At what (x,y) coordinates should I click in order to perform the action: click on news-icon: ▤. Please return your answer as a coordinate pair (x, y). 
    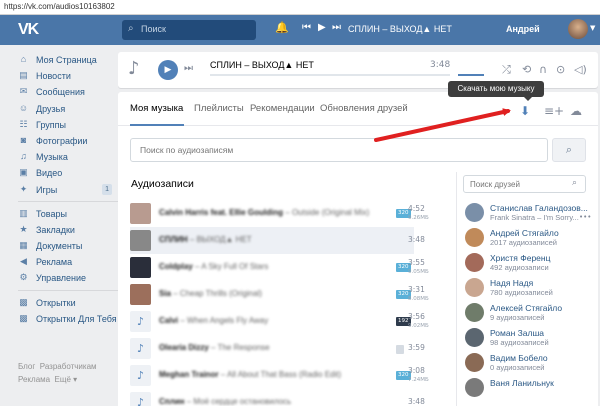
    Looking at the image, I should click on (23, 75).